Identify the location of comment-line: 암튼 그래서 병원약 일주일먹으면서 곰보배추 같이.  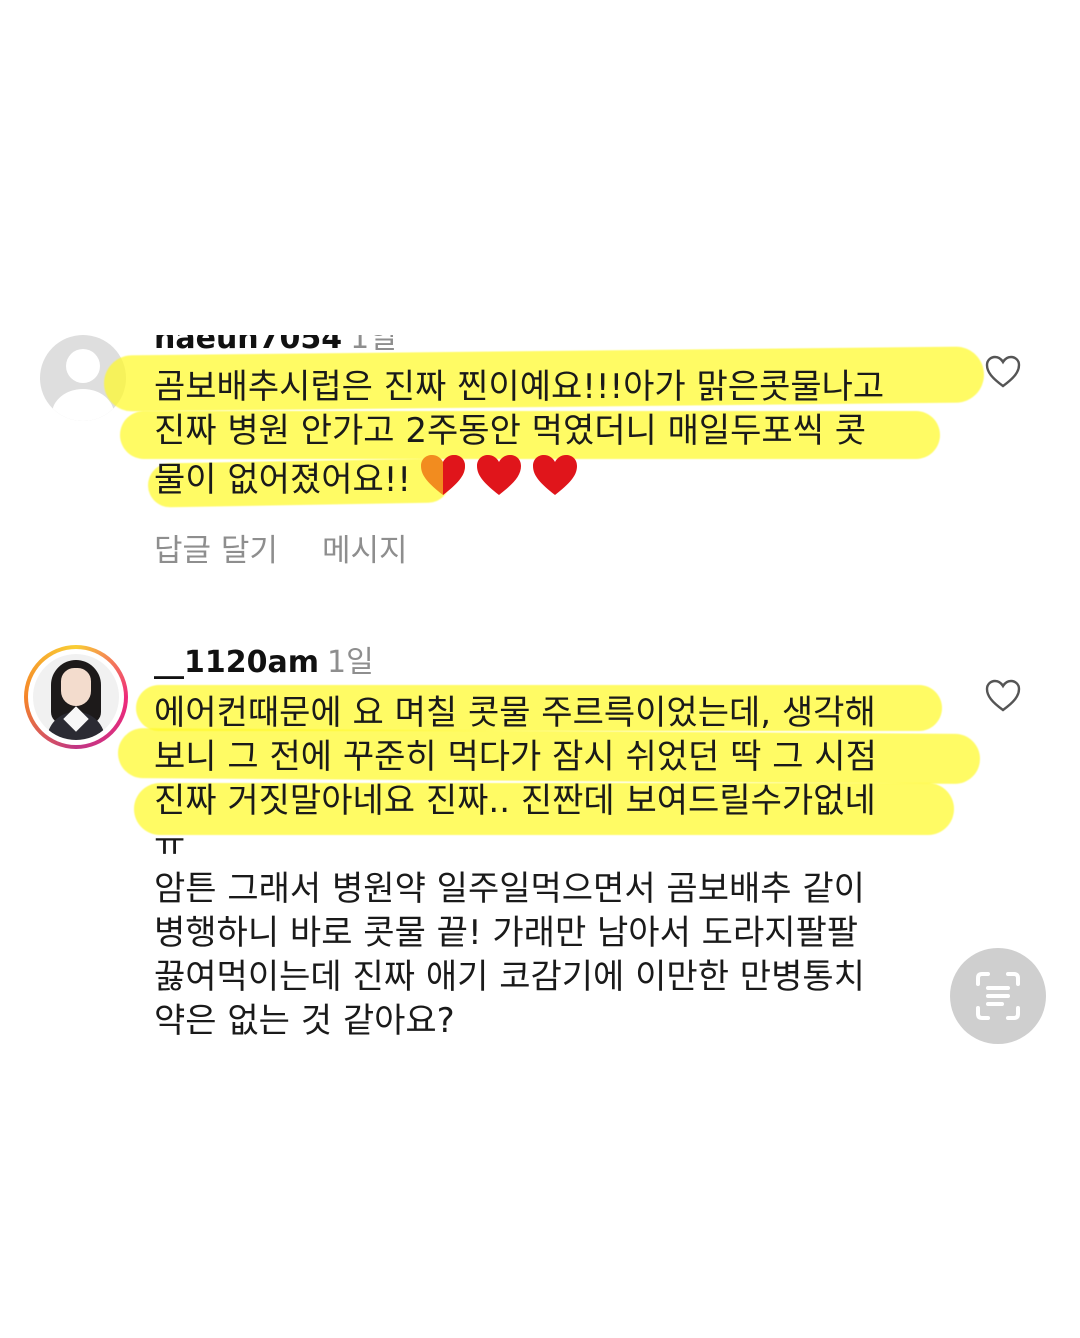
(509, 889).